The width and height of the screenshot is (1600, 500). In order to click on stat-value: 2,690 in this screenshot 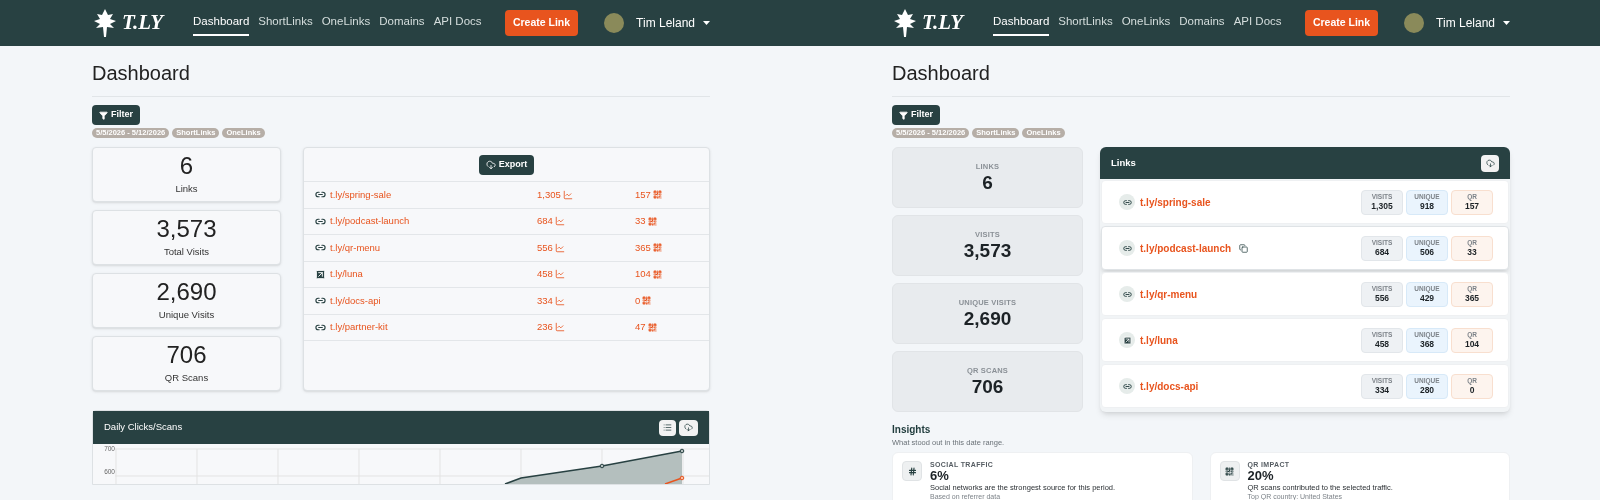, I will do `click(987, 319)`.